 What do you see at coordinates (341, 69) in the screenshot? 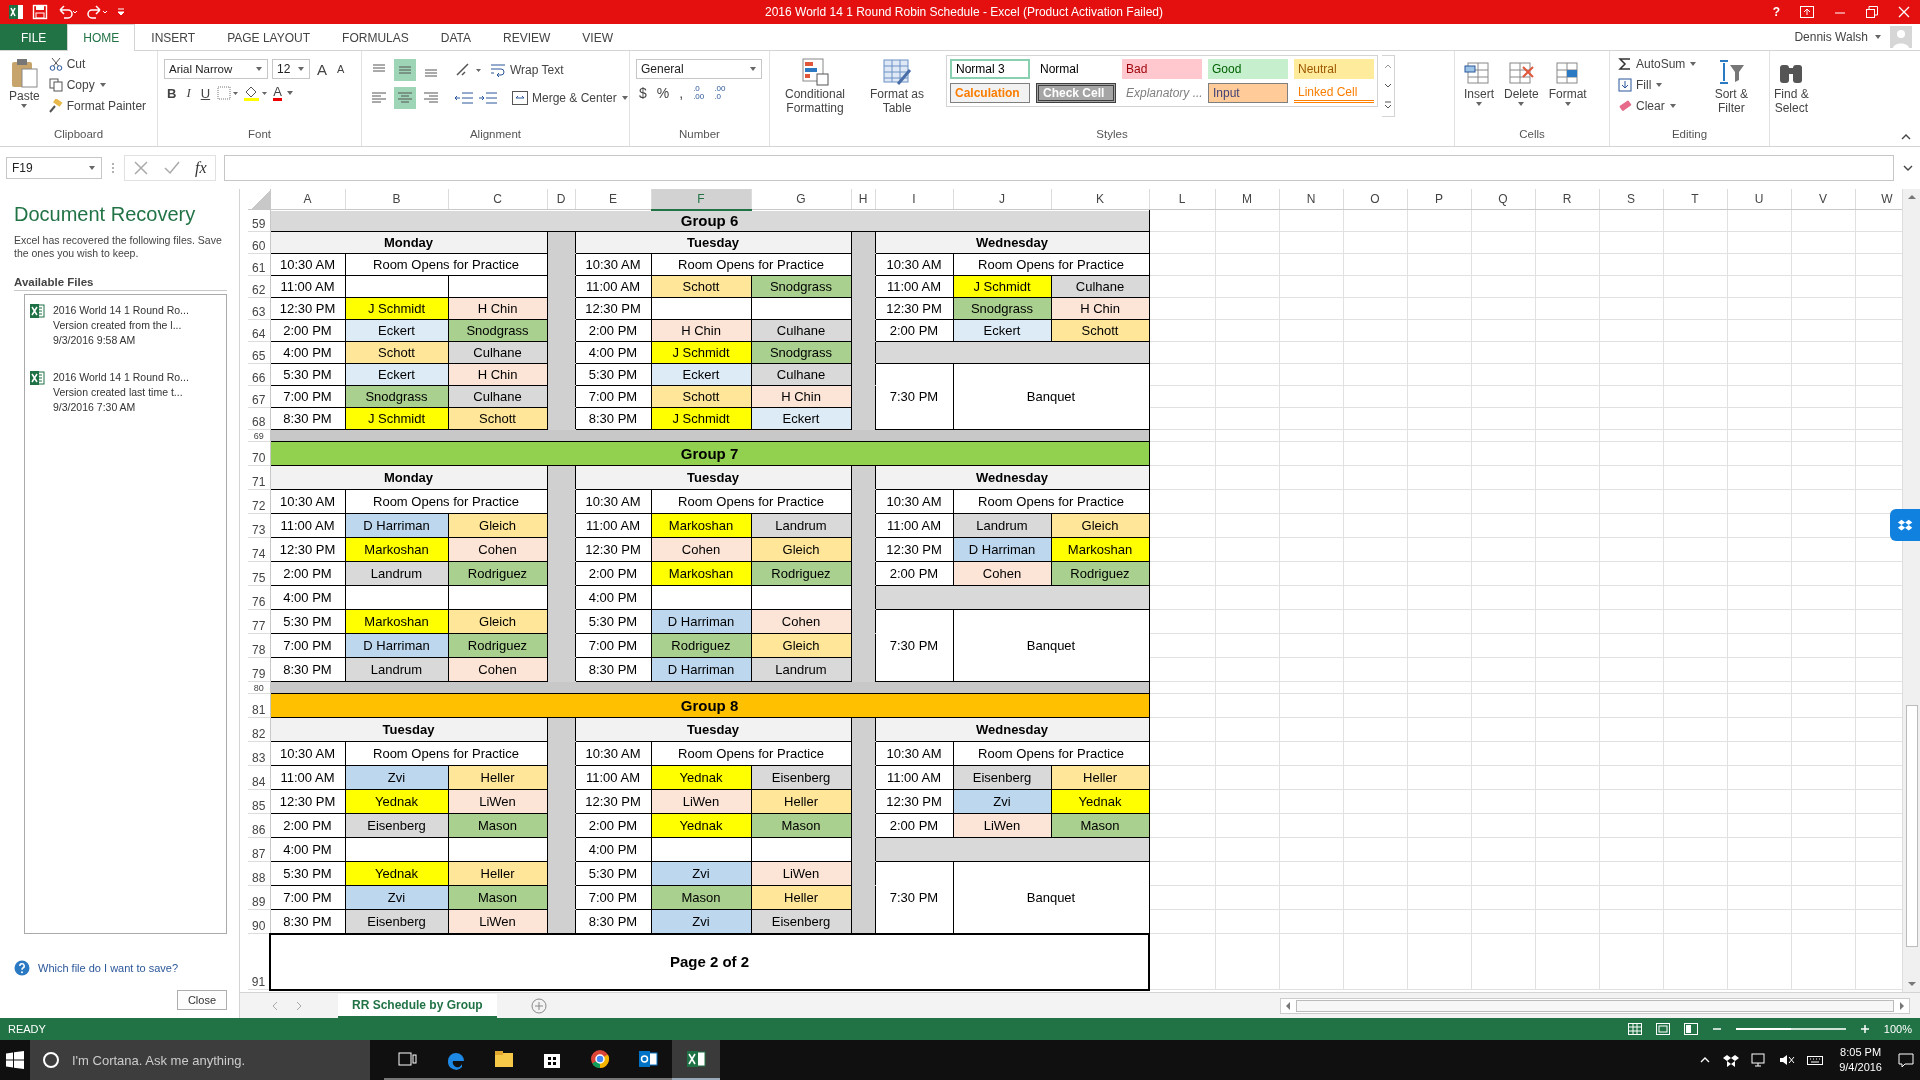
I see `shrink-font-button: A` at bounding box center [341, 69].